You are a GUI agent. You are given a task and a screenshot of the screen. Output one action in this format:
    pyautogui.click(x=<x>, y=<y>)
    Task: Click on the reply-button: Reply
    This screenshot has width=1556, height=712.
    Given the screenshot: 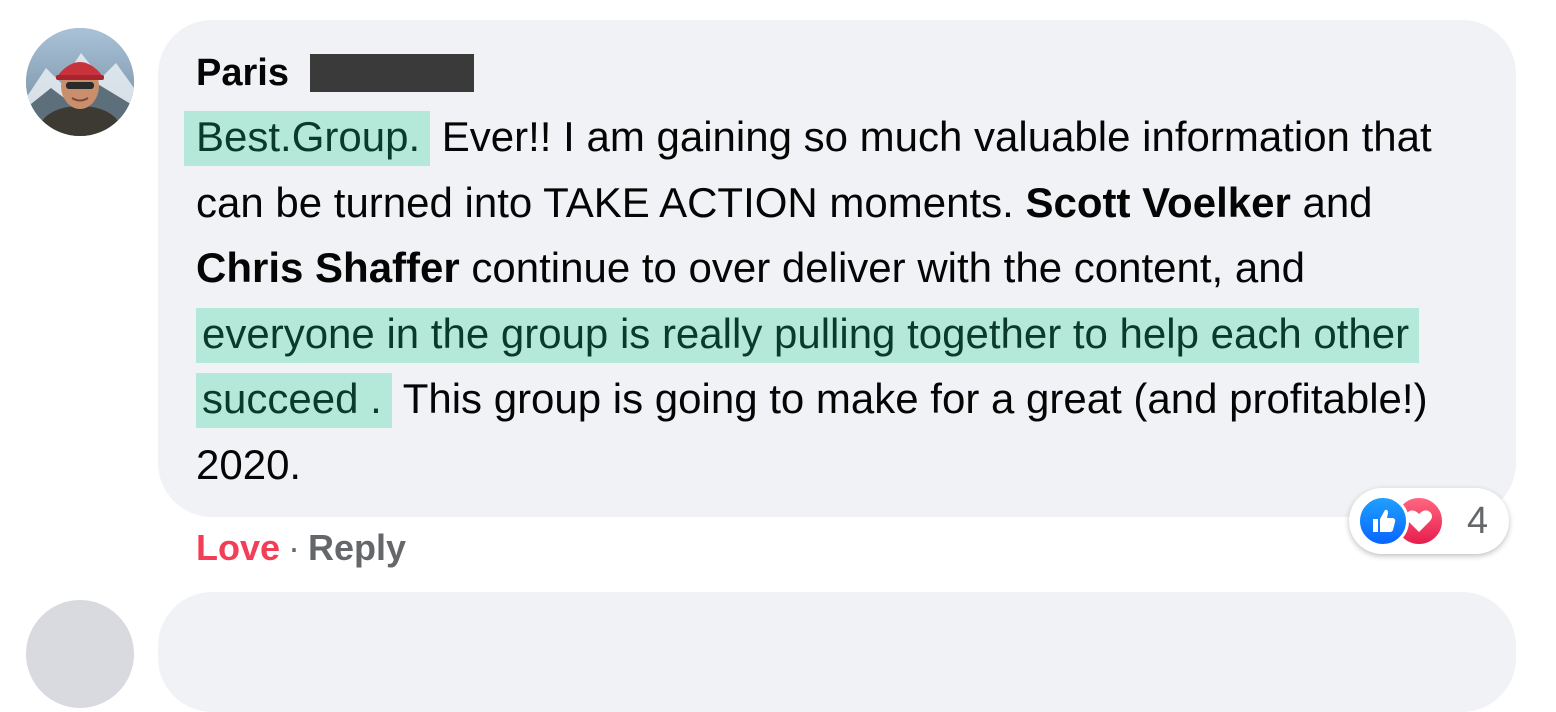 What is the action you would take?
    pyautogui.click(x=357, y=547)
    